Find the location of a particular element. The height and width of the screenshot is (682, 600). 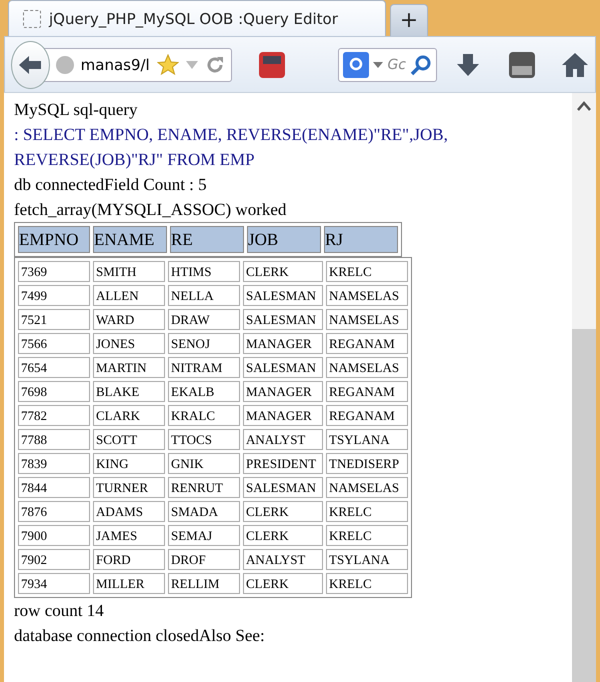

table-cell: PRESIDENT is located at coordinates (283, 463).